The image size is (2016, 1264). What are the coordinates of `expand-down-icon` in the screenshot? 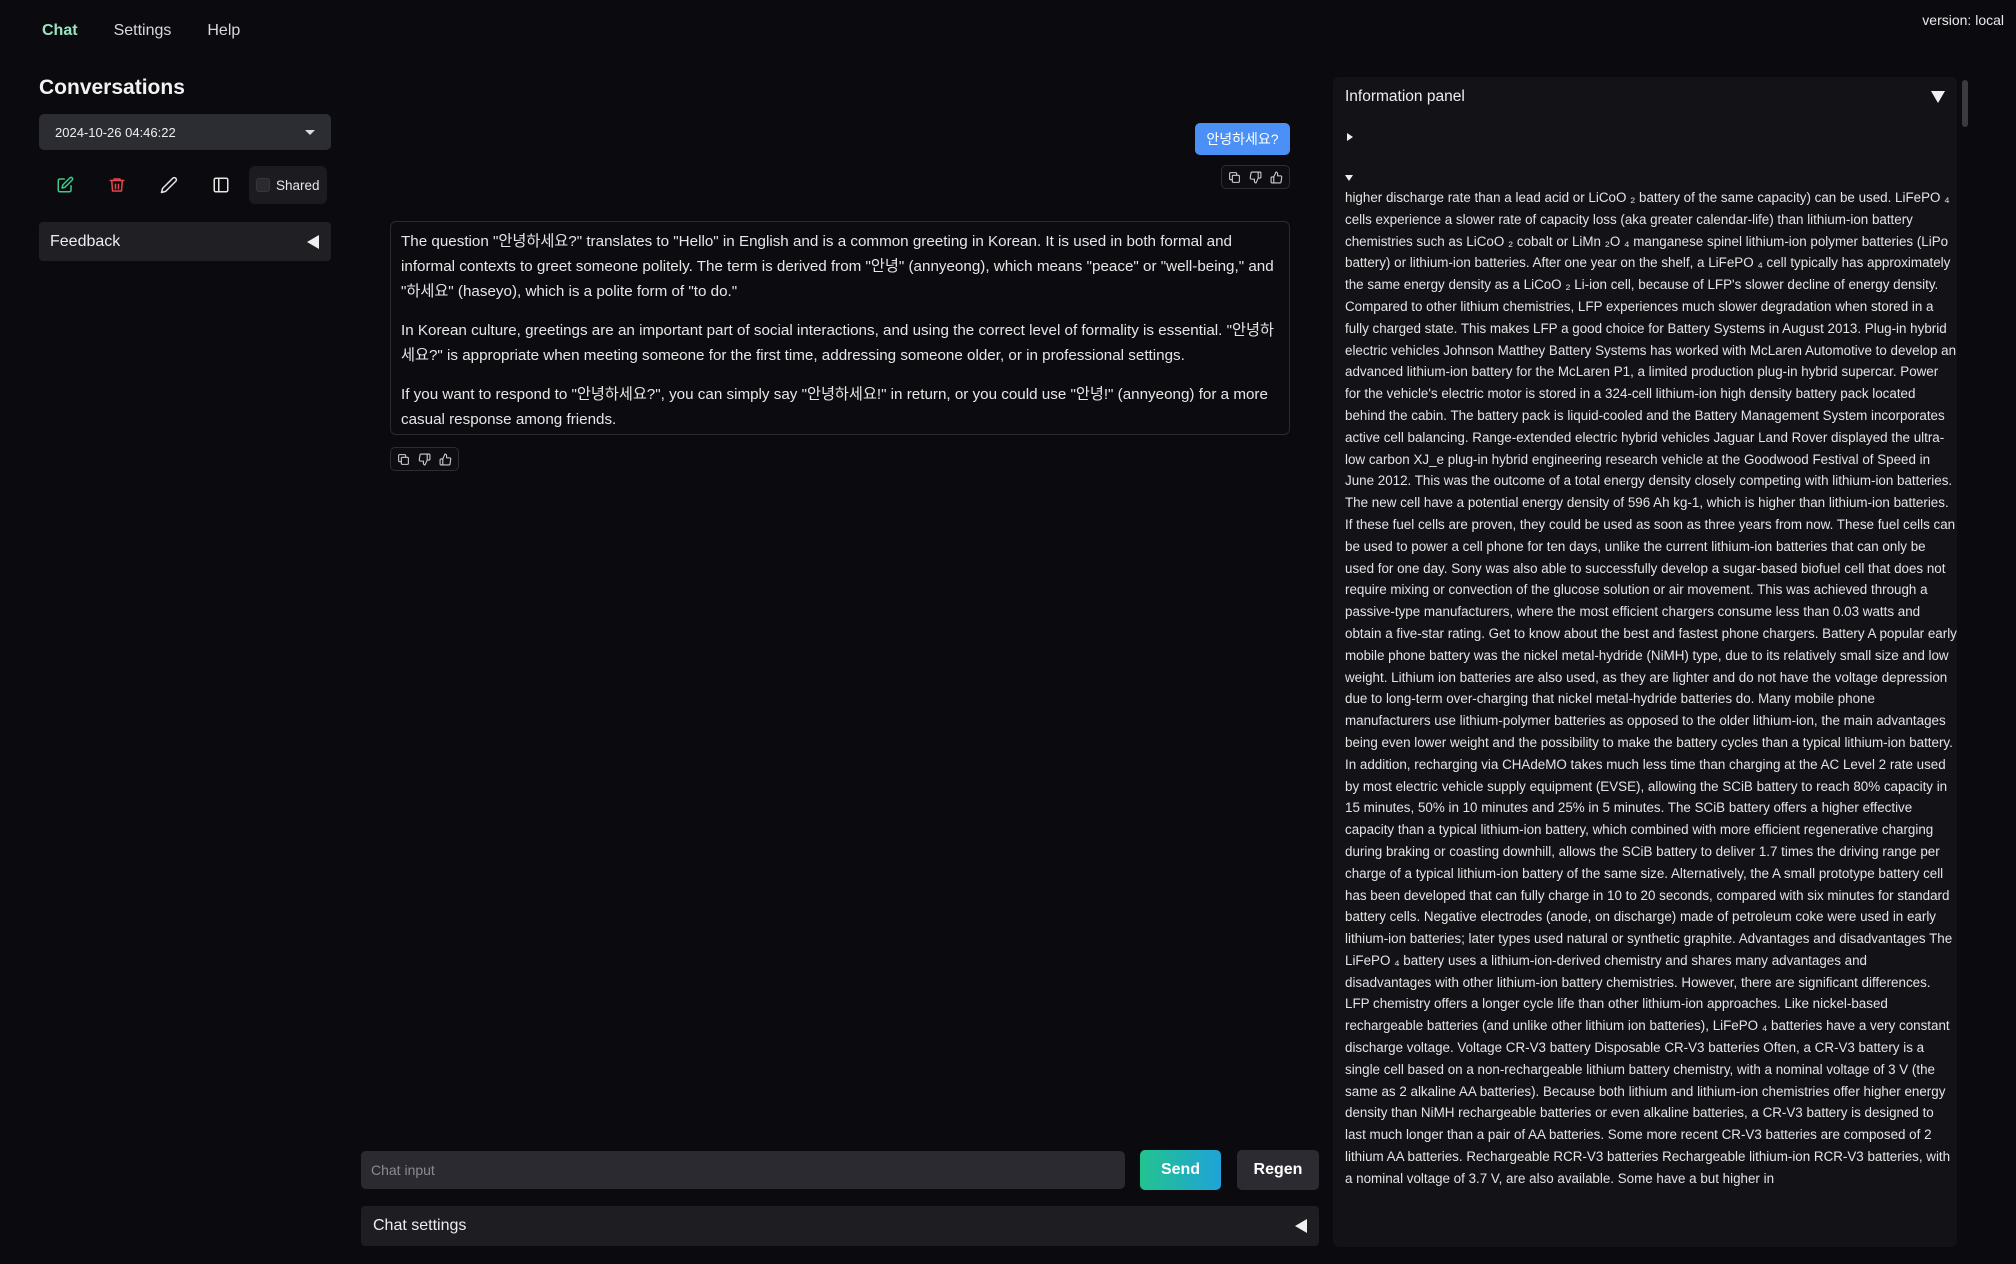 It's located at (1349, 178).